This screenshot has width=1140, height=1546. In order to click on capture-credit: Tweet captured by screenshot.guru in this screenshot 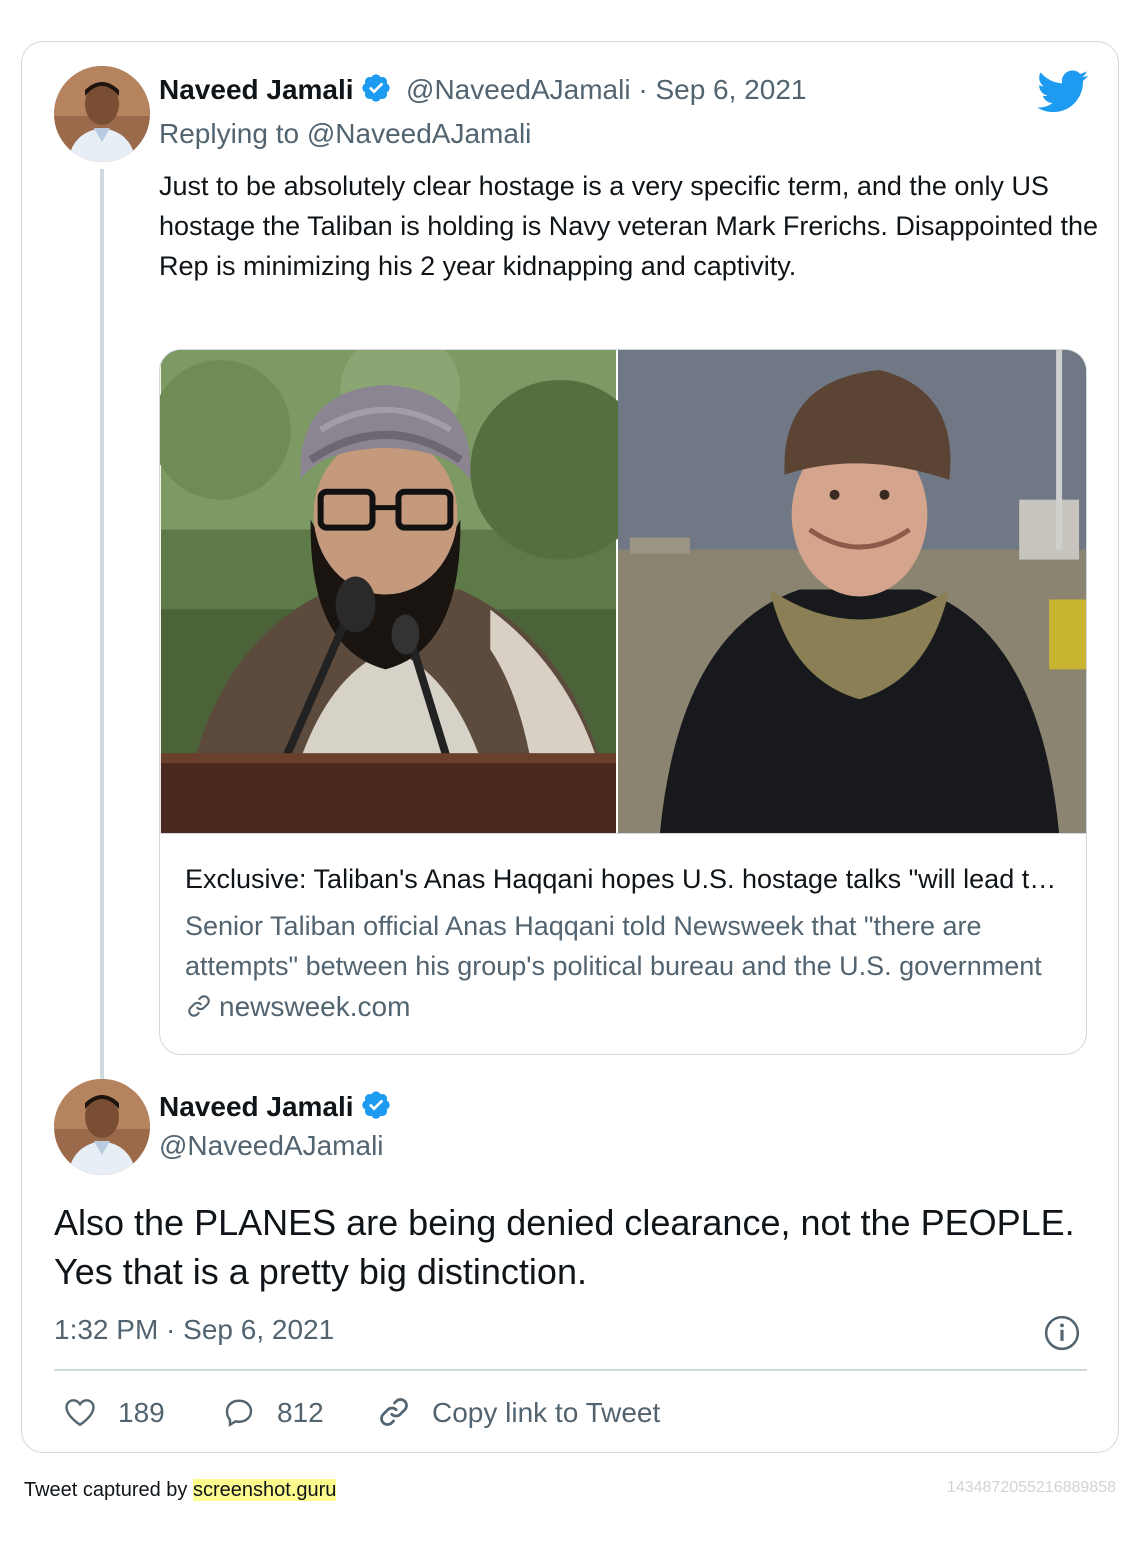, I will do `click(180, 1490)`.